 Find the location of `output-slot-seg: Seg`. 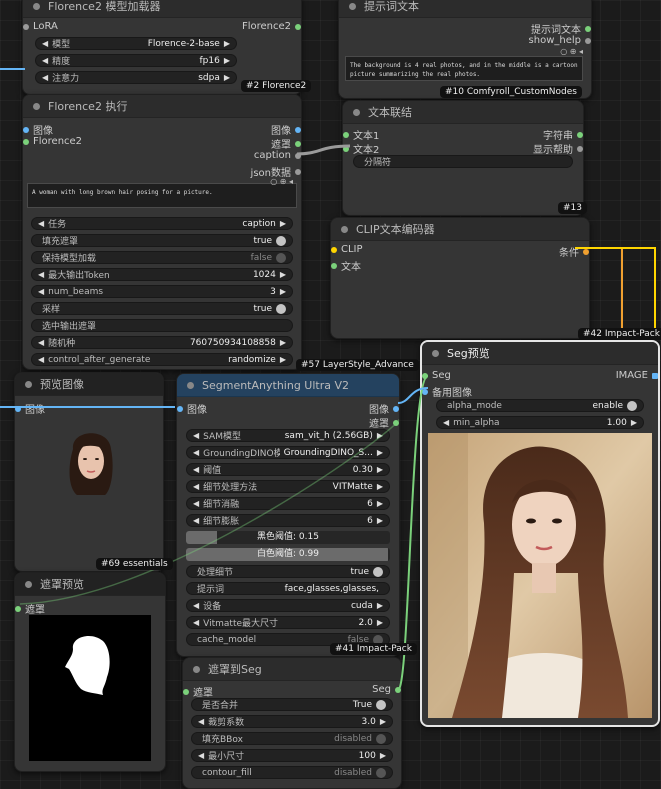

output-slot-seg: Seg is located at coordinates (386, 689).